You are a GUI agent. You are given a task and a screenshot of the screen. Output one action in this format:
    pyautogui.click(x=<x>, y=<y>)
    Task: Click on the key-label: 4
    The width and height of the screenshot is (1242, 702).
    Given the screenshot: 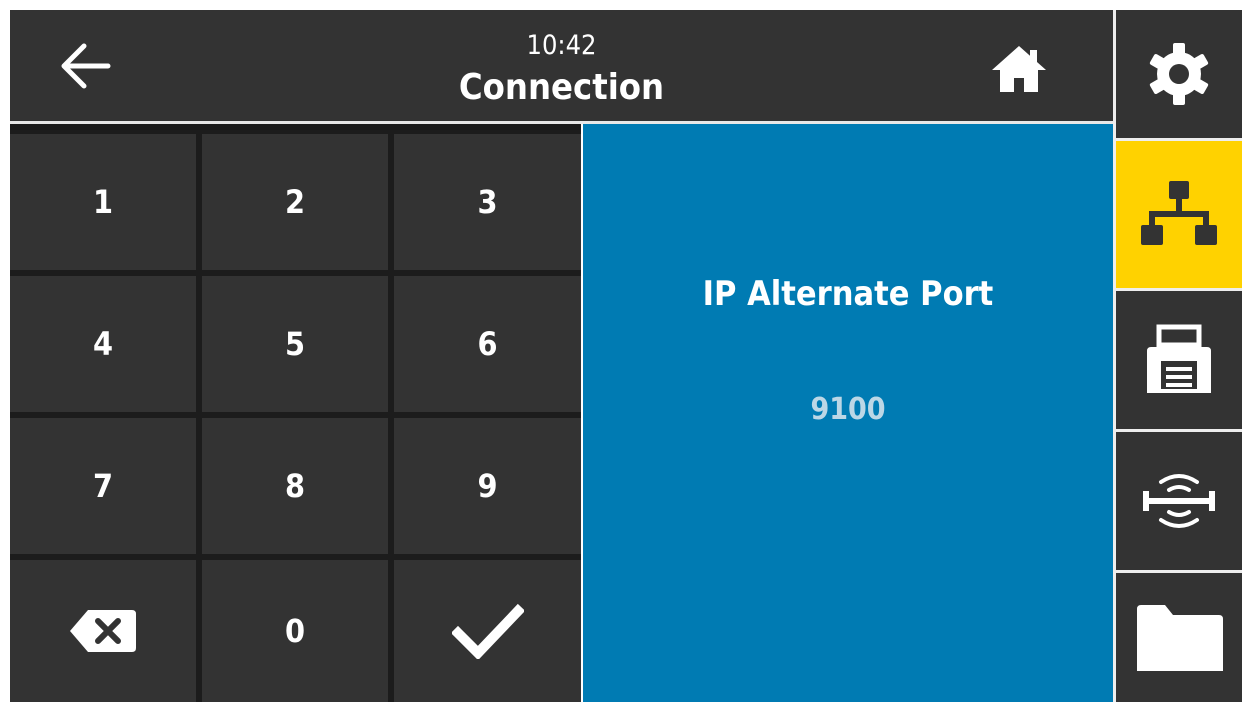 What is the action you would take?
    pyautogui.click(x=103, y=344)
    